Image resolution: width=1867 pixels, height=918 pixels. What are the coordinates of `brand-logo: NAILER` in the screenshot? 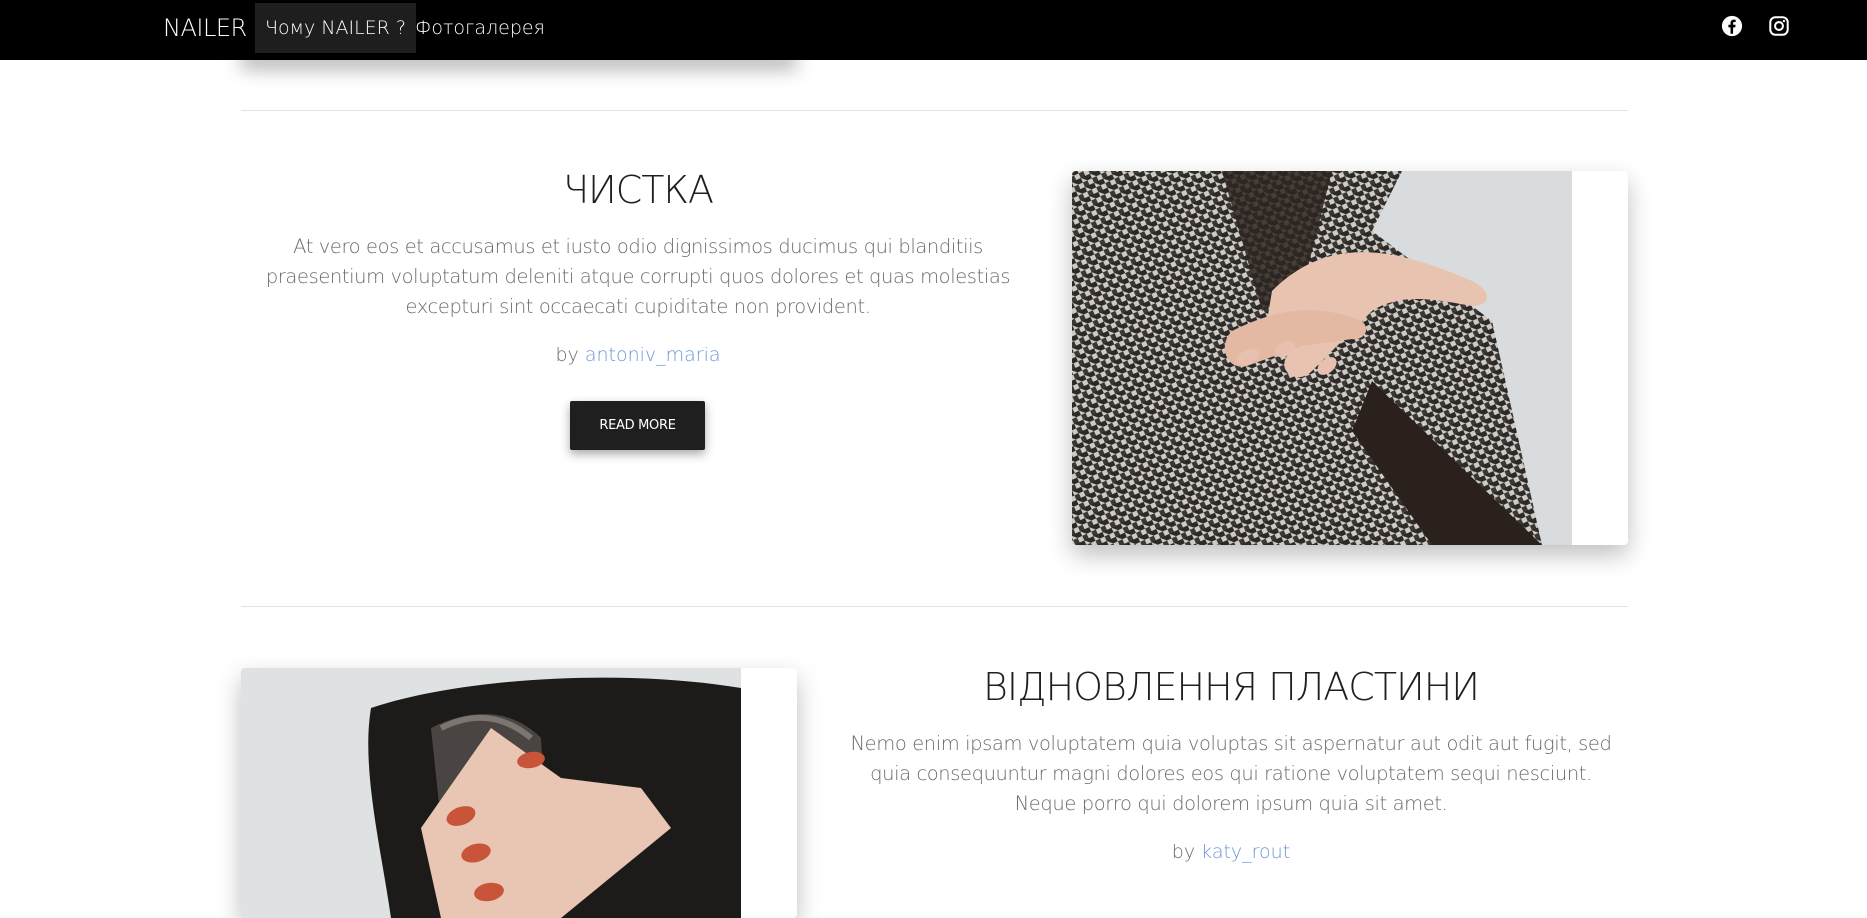 It's located at (205, 28).